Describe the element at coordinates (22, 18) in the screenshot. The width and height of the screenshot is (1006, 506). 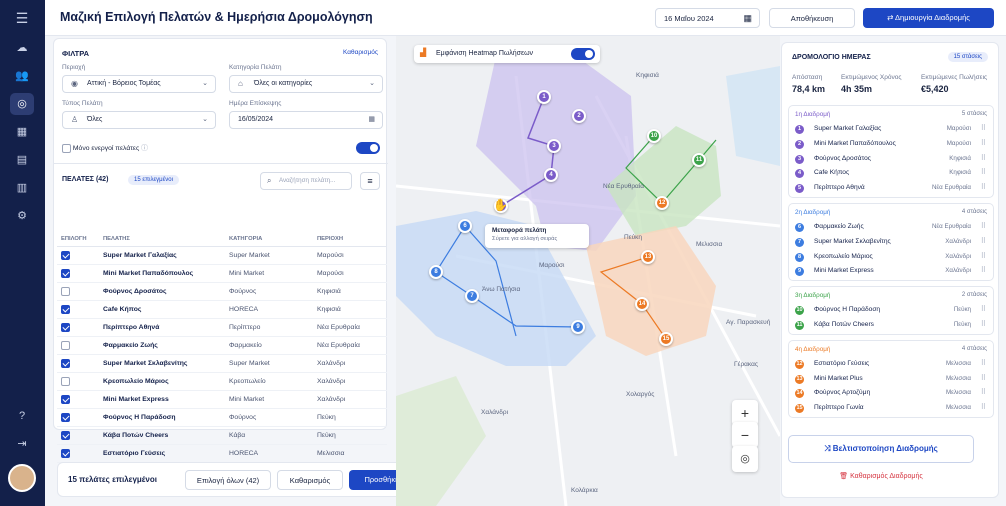
I see `menu-icon: ☰` at that location.